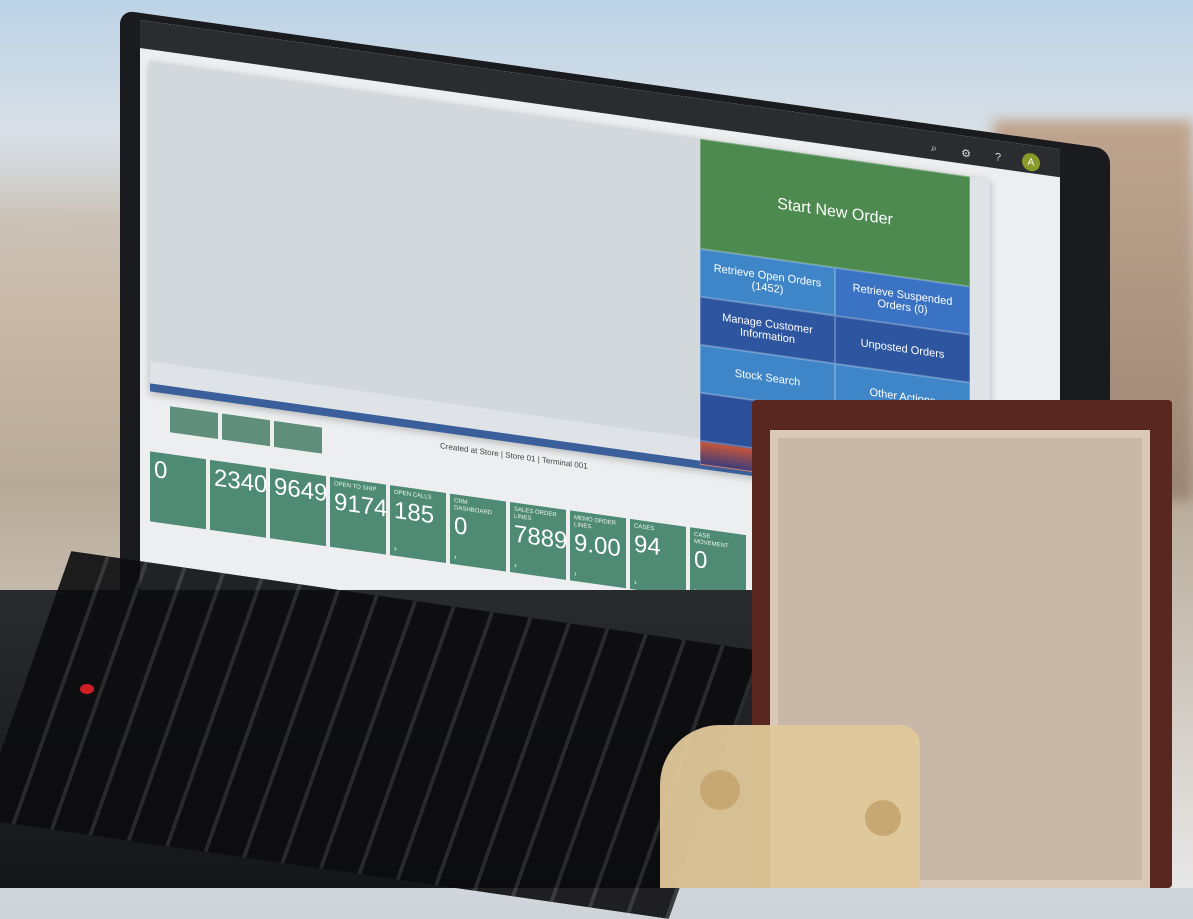 The width and height of the screenshot is (1193, 919). Describe the element at coordinates (361, 505) in the screenshot. I see `tile-value: 9174` at that location.